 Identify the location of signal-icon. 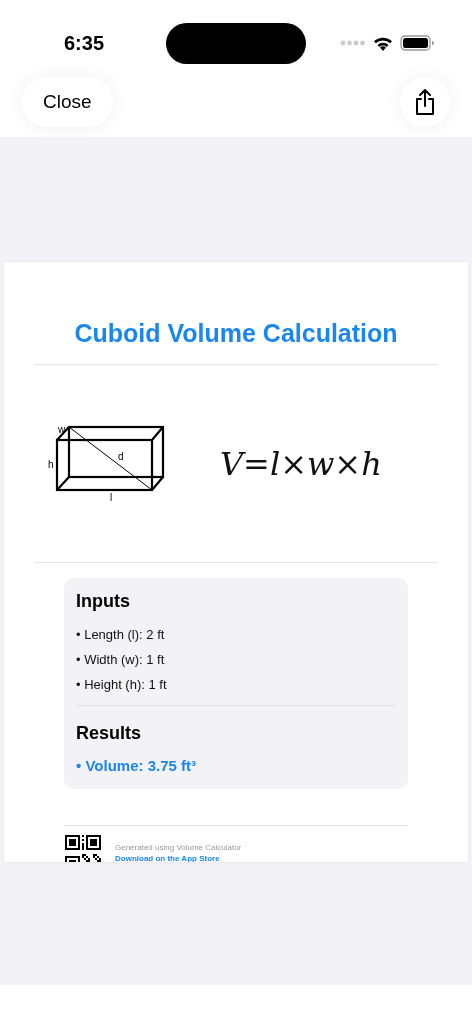
(353, 43).